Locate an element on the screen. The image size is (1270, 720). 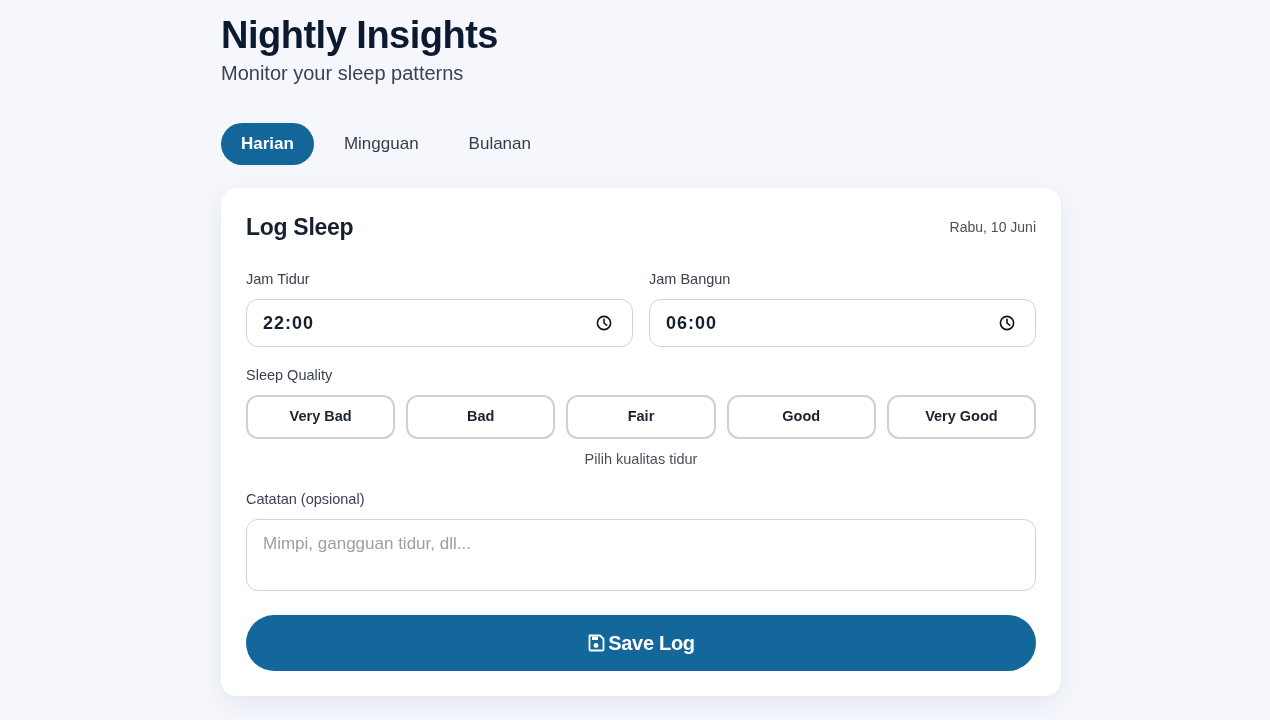
time-field: 06:00 is located at coordinates (842, 323).